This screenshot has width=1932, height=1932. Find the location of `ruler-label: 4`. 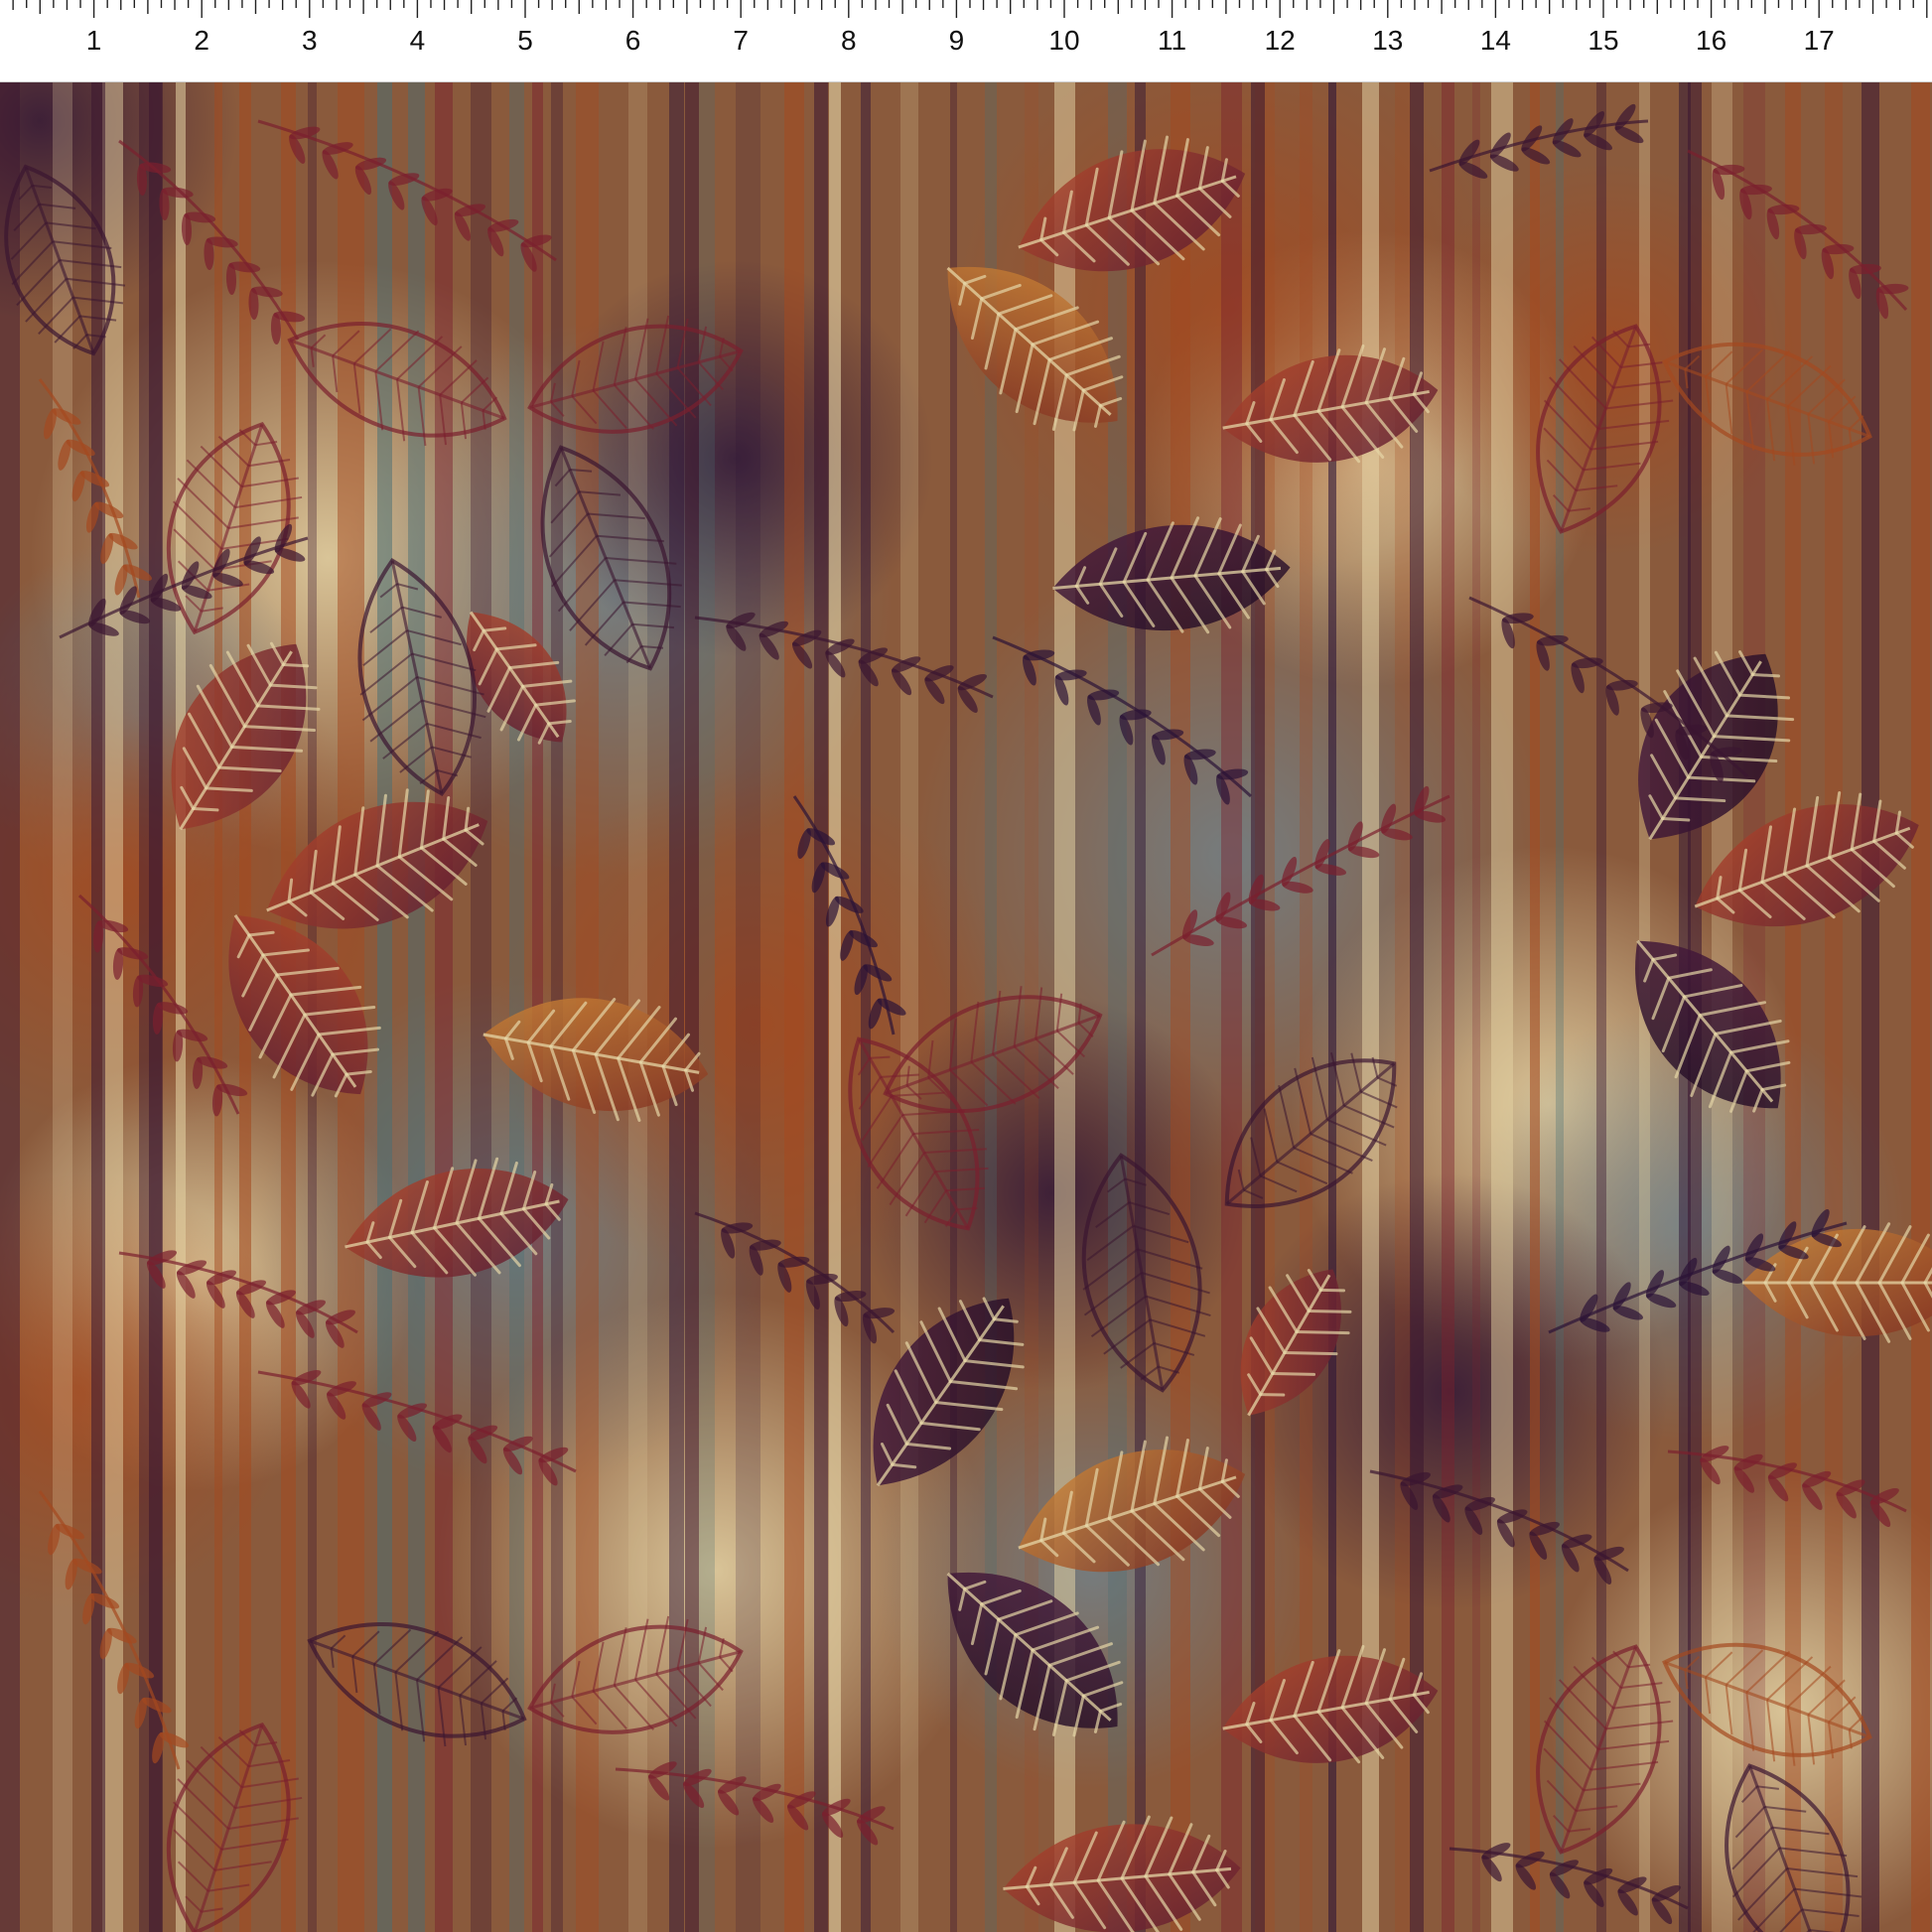

ruler-label: 4 is located at coordinates (418, 41).